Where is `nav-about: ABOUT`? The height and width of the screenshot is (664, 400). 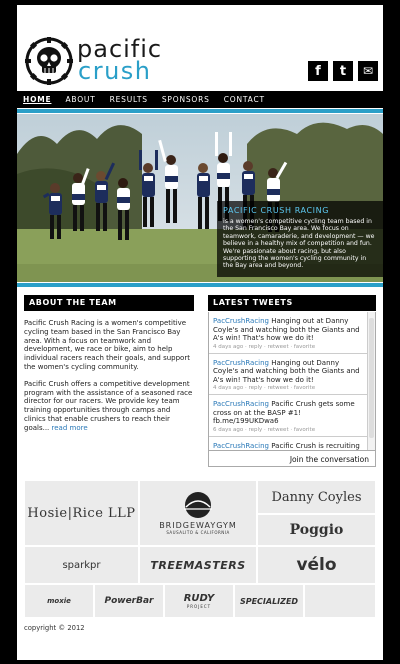
nav-about: ABOUT is located at coordinates (80, 99).